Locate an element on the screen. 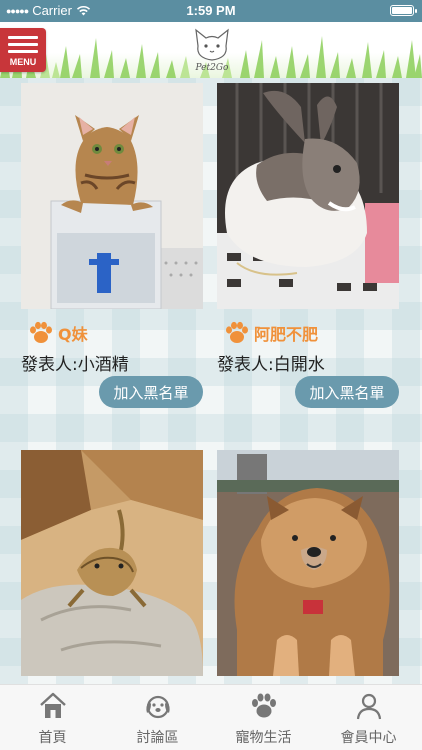  tab-home: 首頁 is located at coordinates (52, 717).